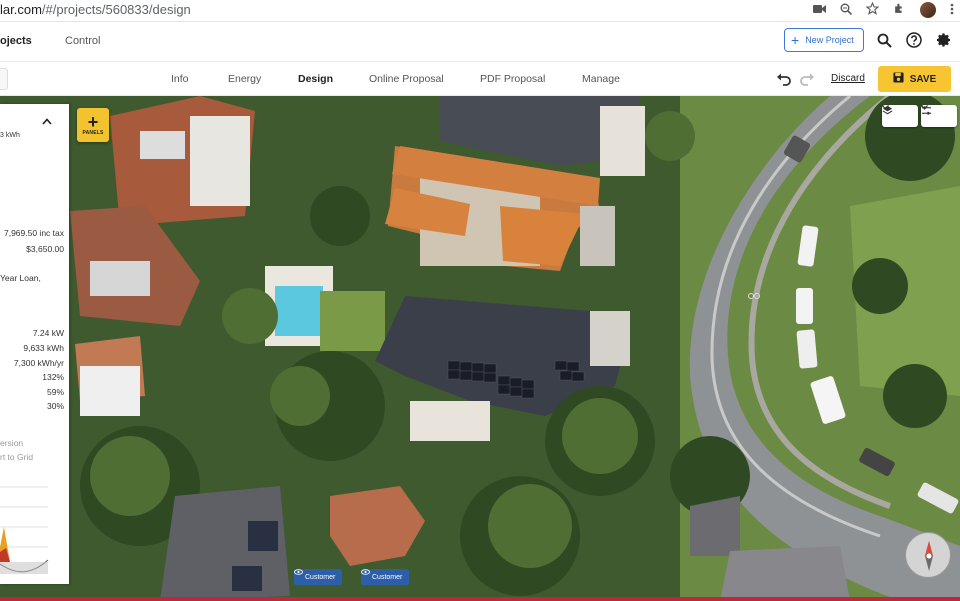 This screenshot has width=960, height=601. What do you see at coordinates (12, 443) in the screenshot?
I see `legend-item-1: ersion` at bounding box center [12, 443].